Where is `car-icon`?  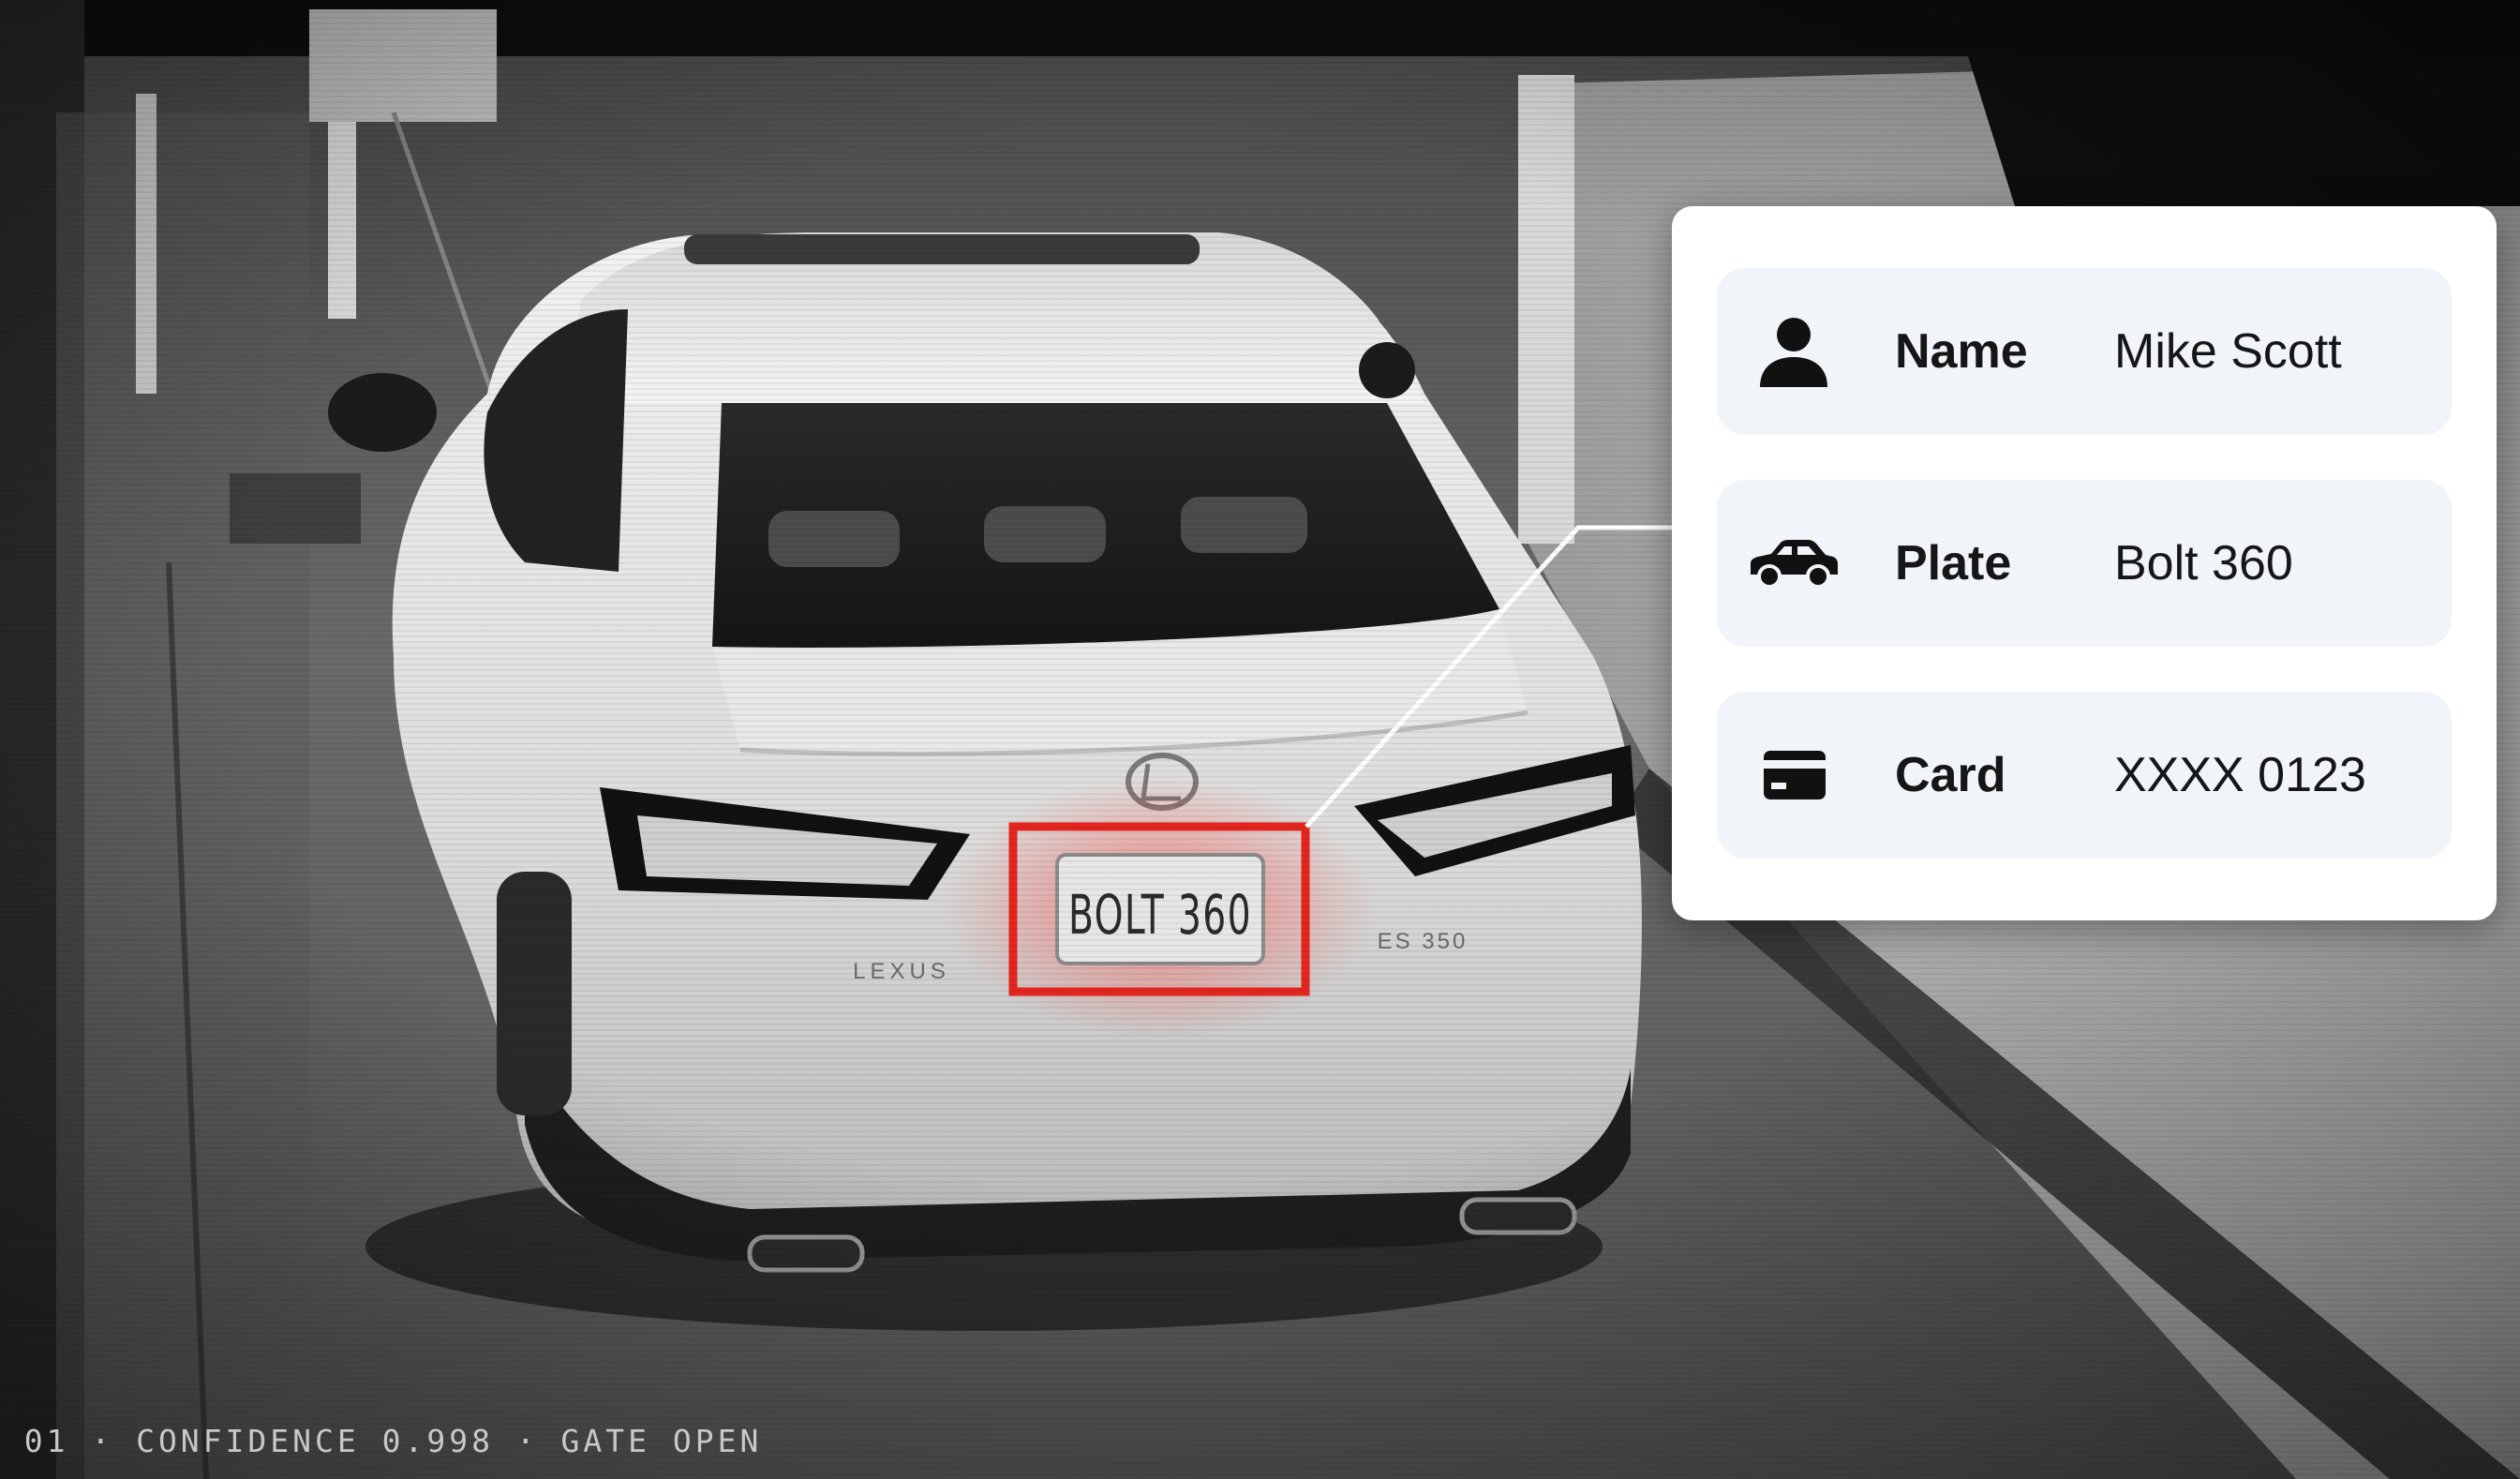
car-icon is located at coordinates (1794, 563).